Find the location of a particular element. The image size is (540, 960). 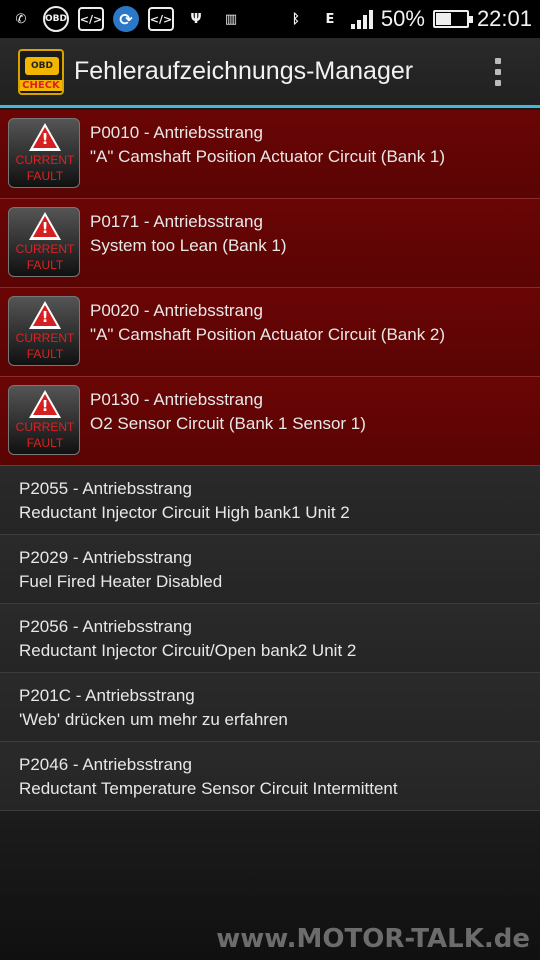

fault-code: P201C - Antriebsstrang is located at coordinates (107, 695).